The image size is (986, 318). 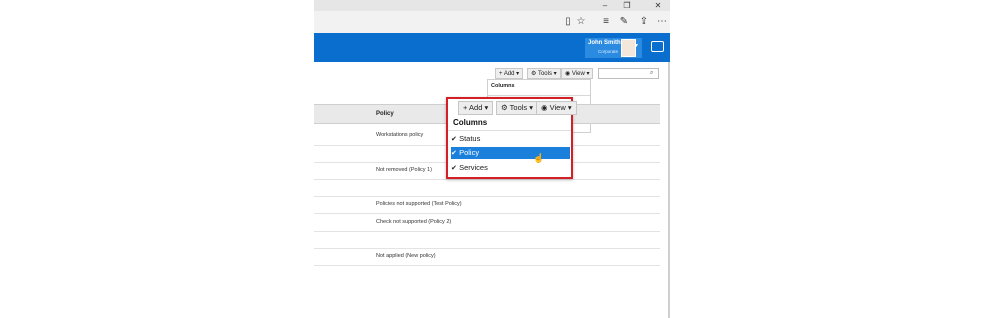 What do you see at coordinates (469, 152) in the screenshot?
I see `column-option-label: Policy` at bounding box center [469, 152].